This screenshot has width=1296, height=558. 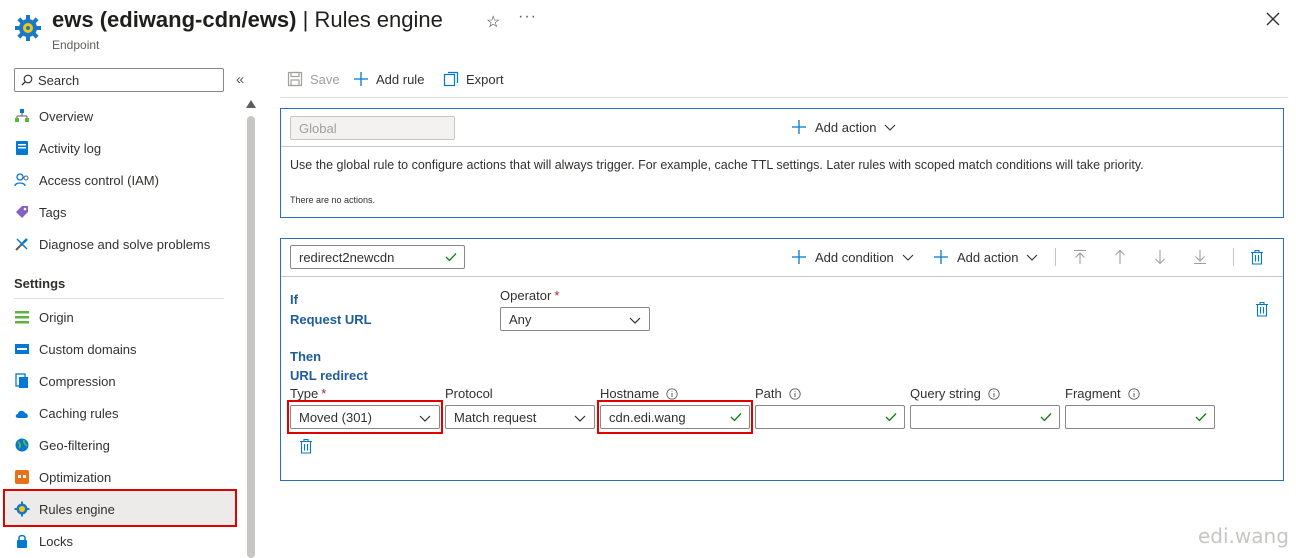 I want to click on sidebar-item-label: Activity log, so click(x=70, y=148).